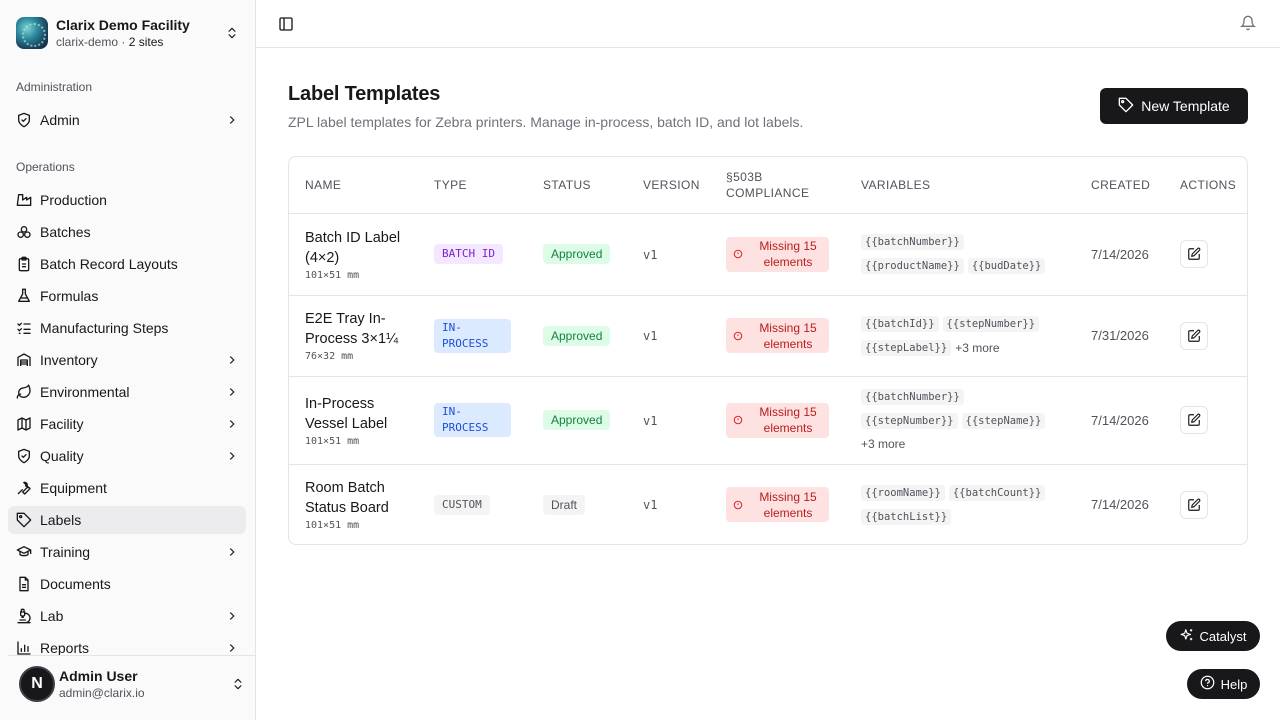  I want to click on sidebar-item-batch-record-layouts: Batch Record Layouts, so click(127, 264).